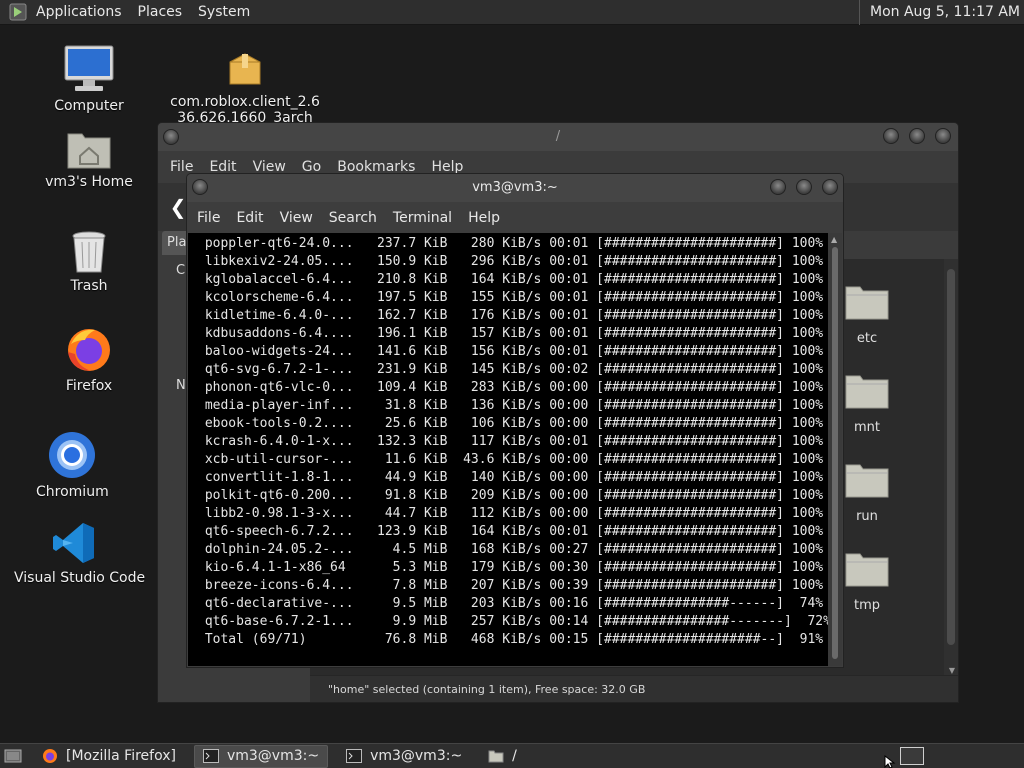 The height and width of the screenshot is (768, 1024). I want to click on desktop-icon-label: Computer, so click(89, 106).